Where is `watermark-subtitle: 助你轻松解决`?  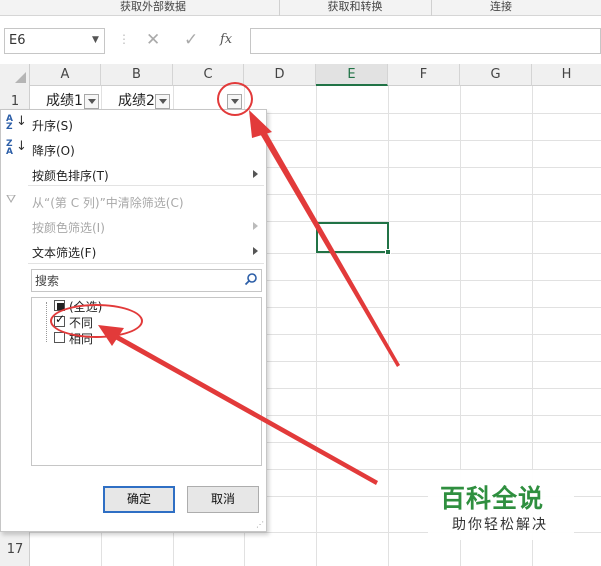 watermark-subtitle: 助你轻松解决 is located at coordinates (500, 525).